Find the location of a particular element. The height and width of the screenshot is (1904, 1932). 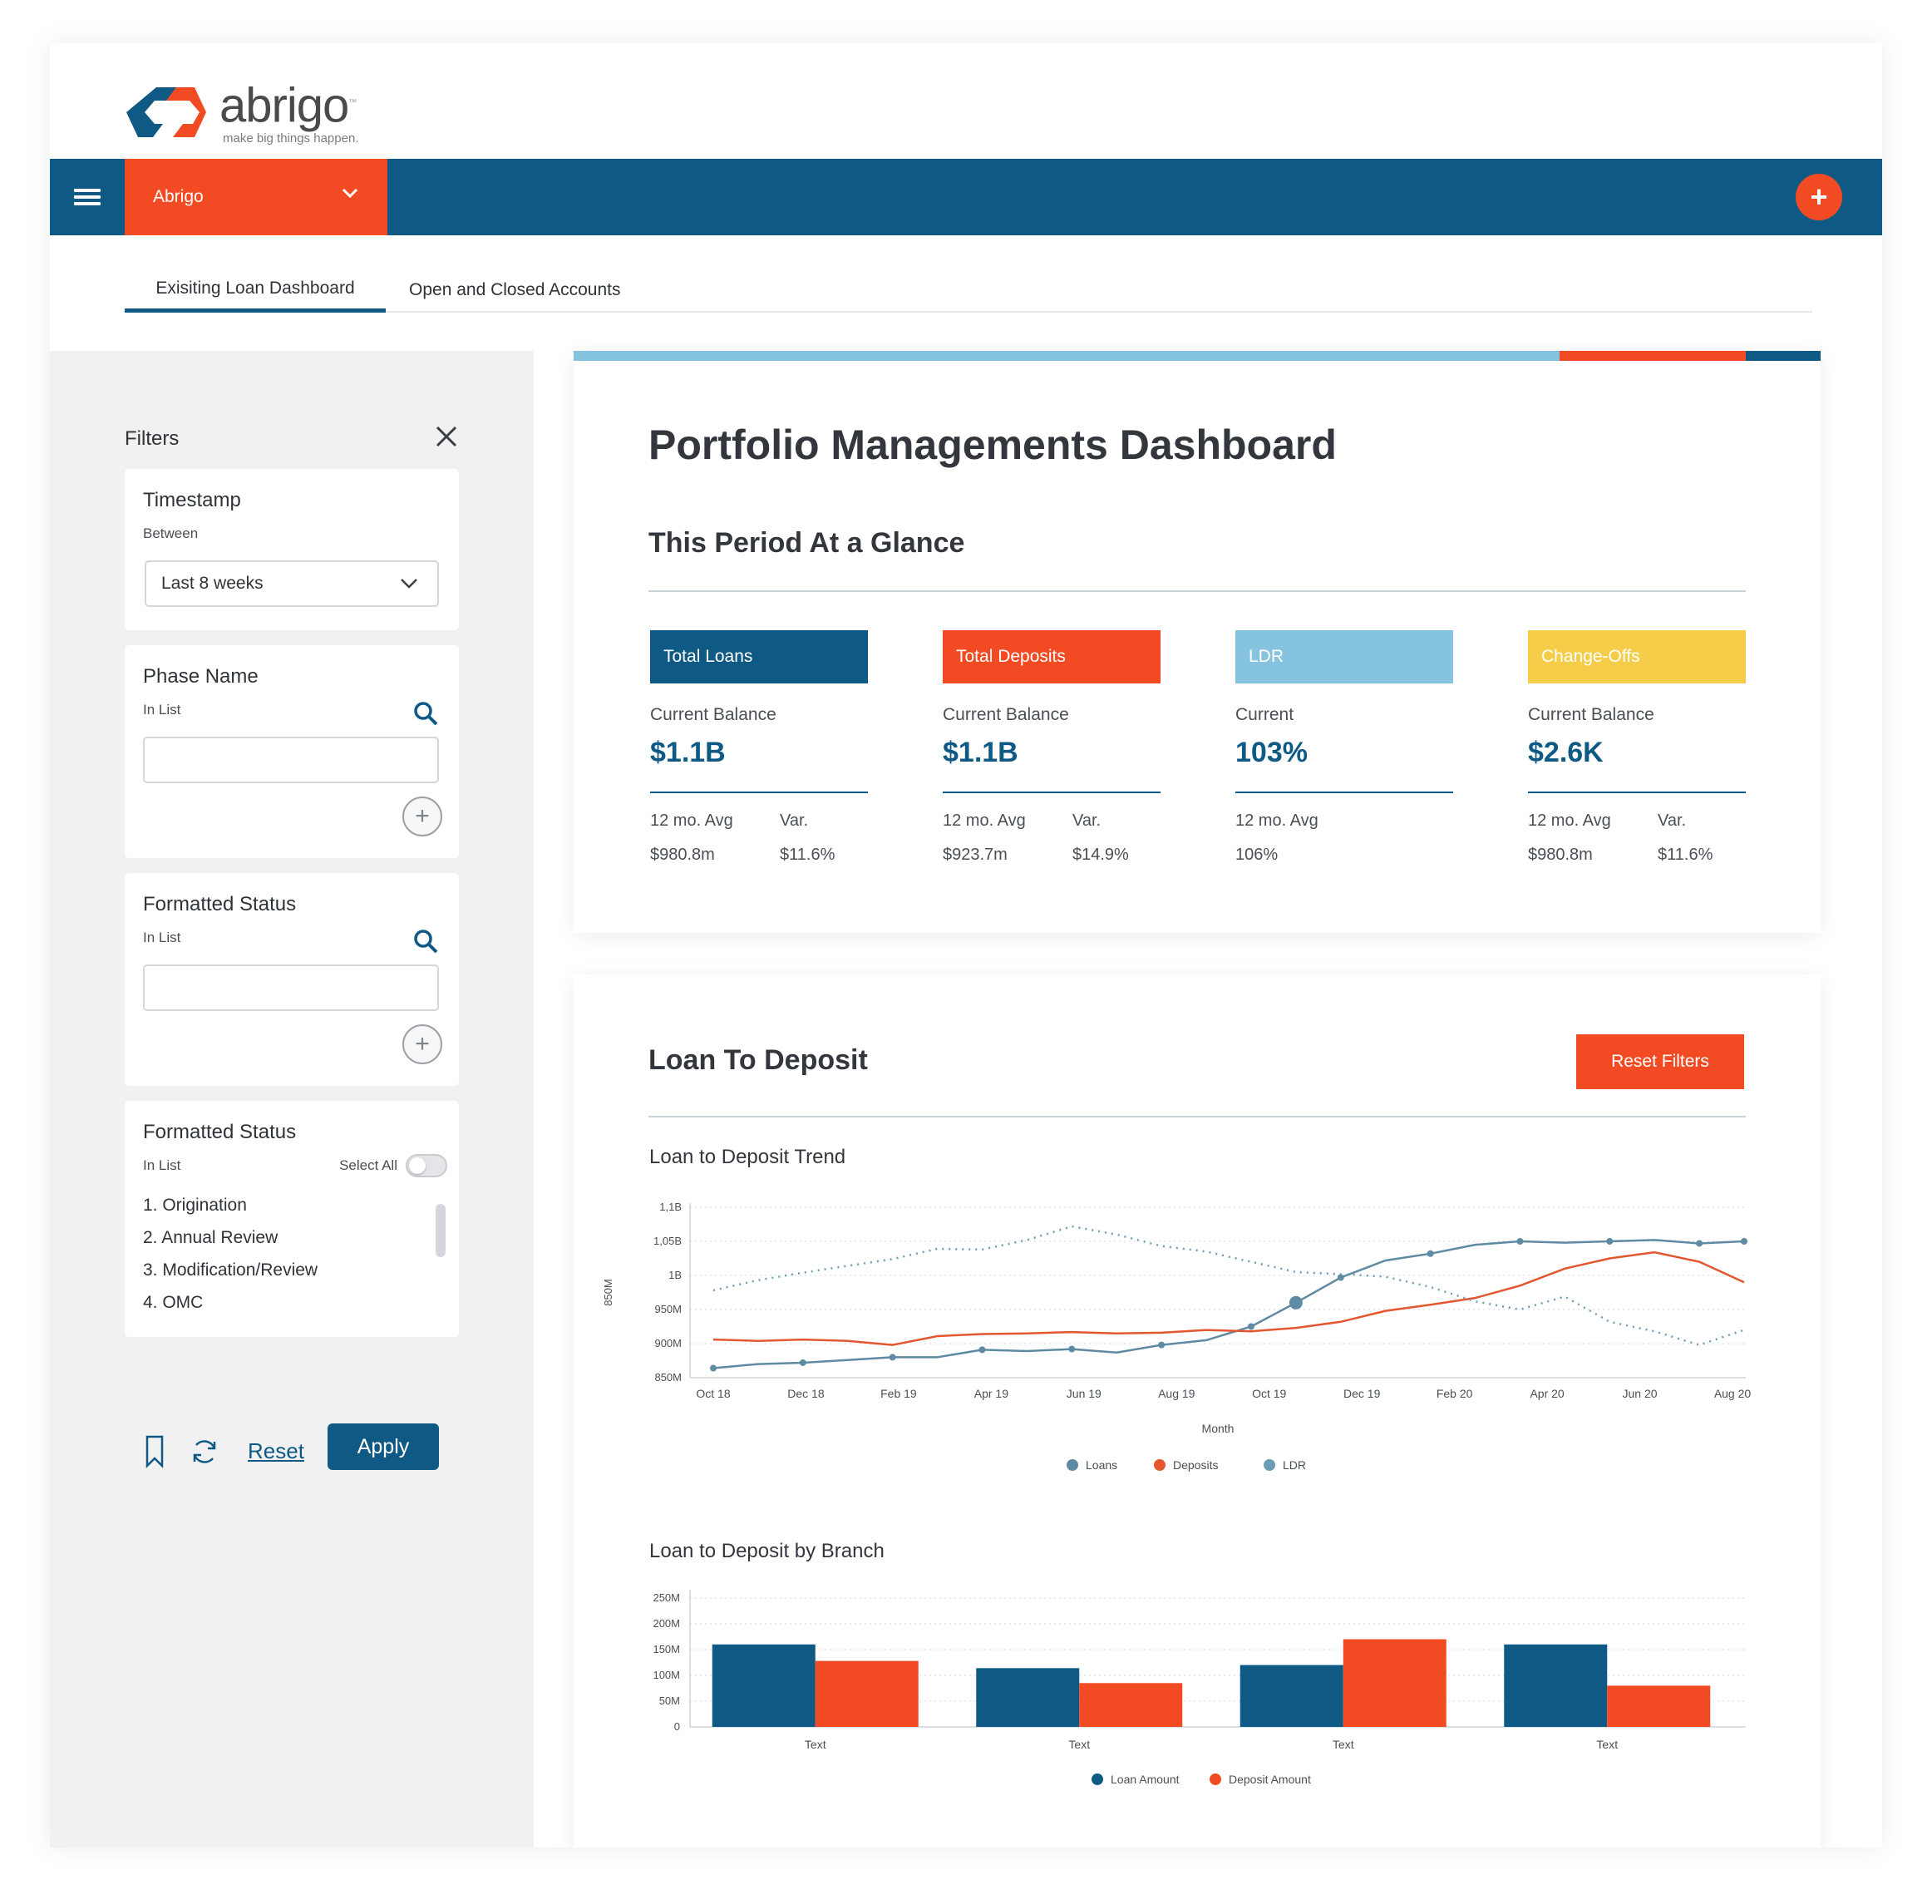

kpi-header: Change-Offs is located at coordinates (1637, 656).